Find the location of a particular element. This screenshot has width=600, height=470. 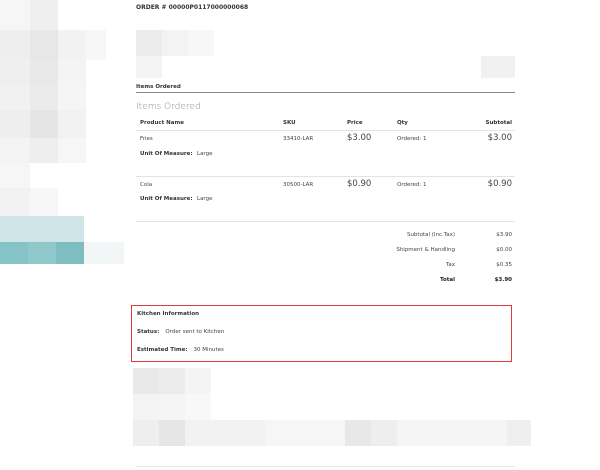

status-value: Order sent to Kitchen is located at coordinates (195, 332).